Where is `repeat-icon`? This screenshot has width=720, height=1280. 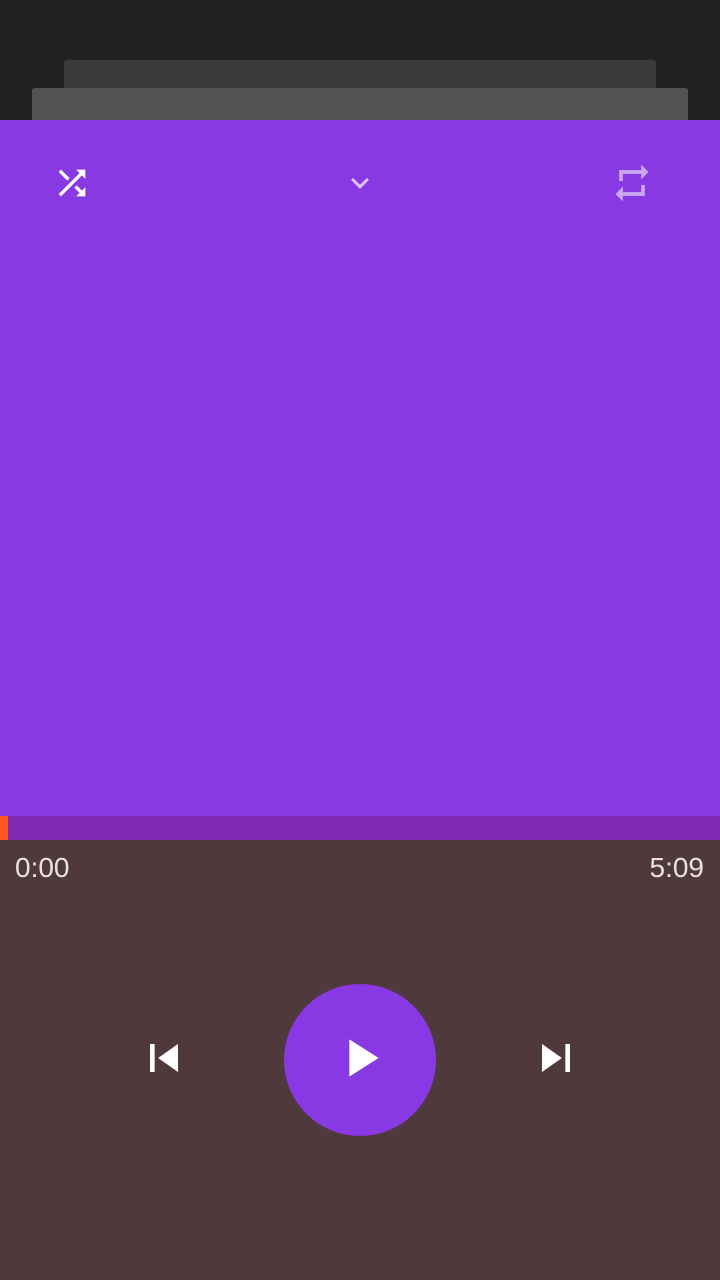
repeat-icon is located at coordinates (632, 183).